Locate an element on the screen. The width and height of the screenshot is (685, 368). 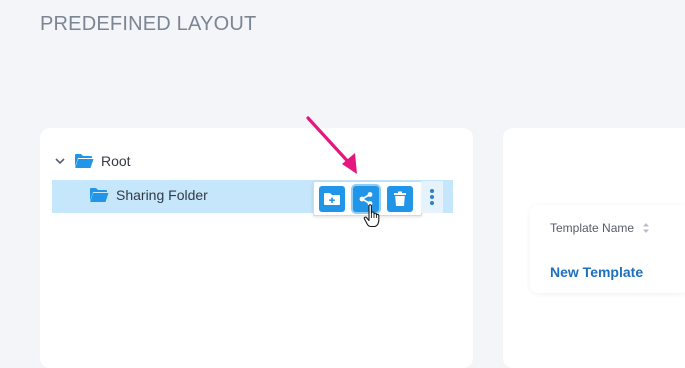
column-header-template-name: Template Name is located at coordinates (600, 228).